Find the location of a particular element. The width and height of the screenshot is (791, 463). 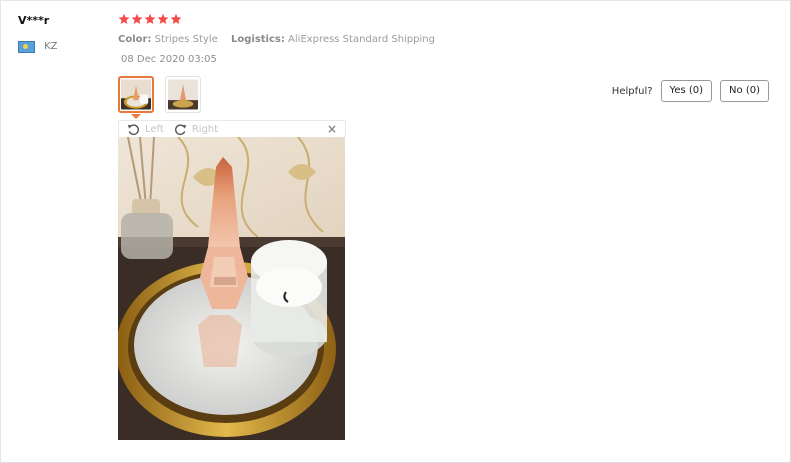

rotate-left-button: Left is located at coordinates (145, 129).